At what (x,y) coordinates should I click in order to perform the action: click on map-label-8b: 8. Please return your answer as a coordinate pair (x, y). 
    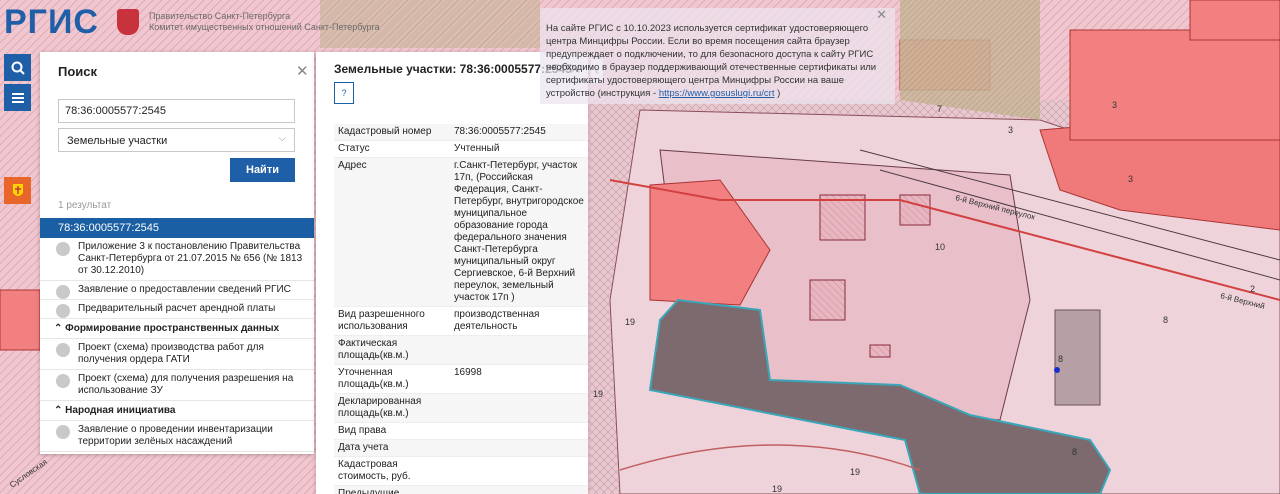
    Looking at the image, I should click on (1165, 320).